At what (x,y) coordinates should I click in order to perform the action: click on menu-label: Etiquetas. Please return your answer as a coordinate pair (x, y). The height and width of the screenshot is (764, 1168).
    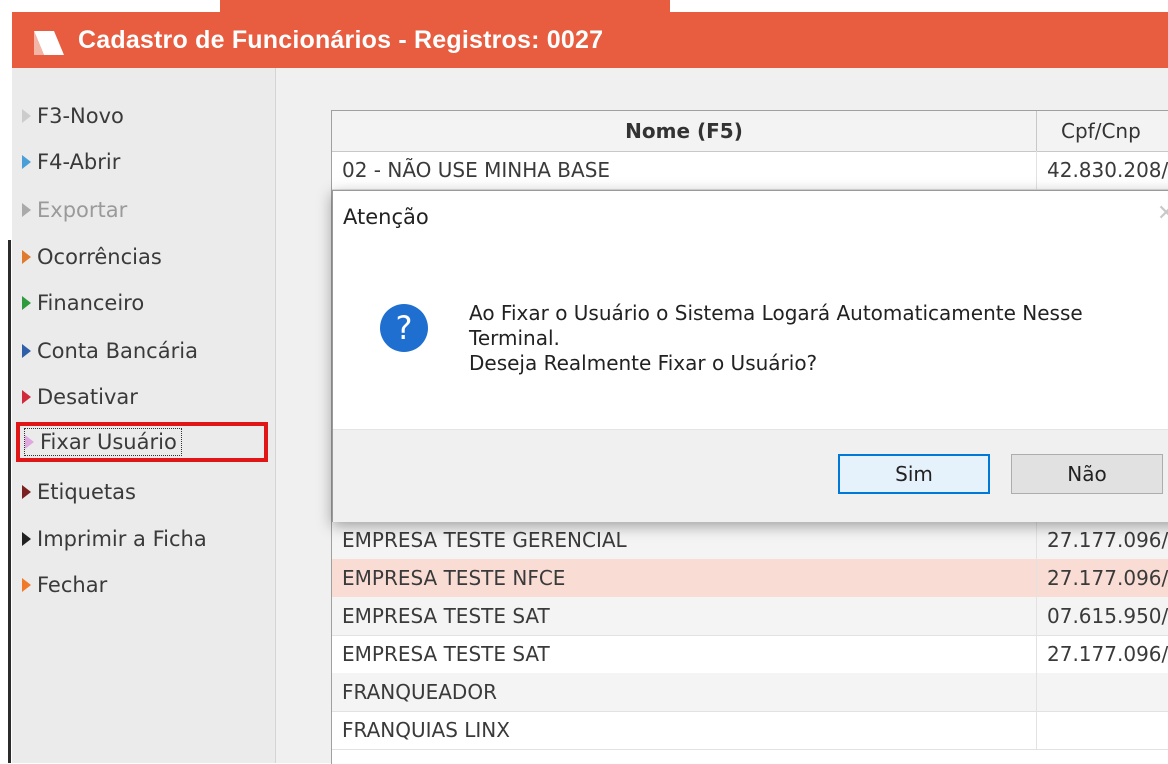
    Looking at the image, I should click on (86, 492).